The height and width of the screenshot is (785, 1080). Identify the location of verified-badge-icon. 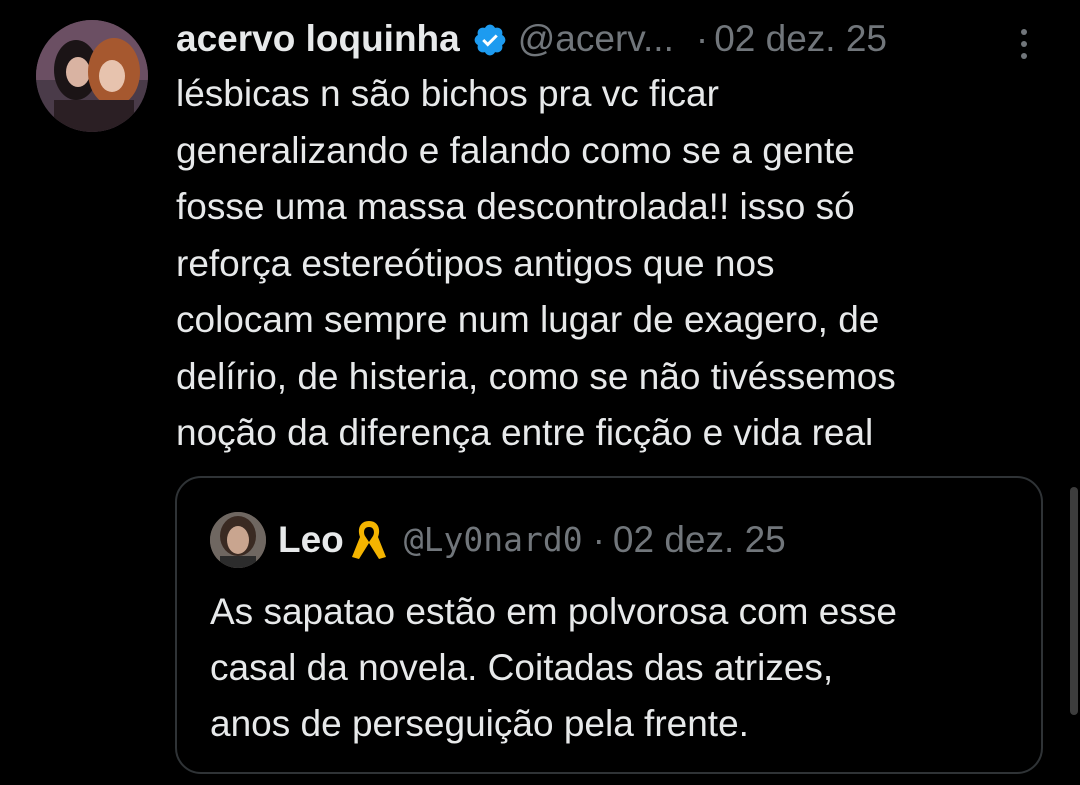
(490, 39).